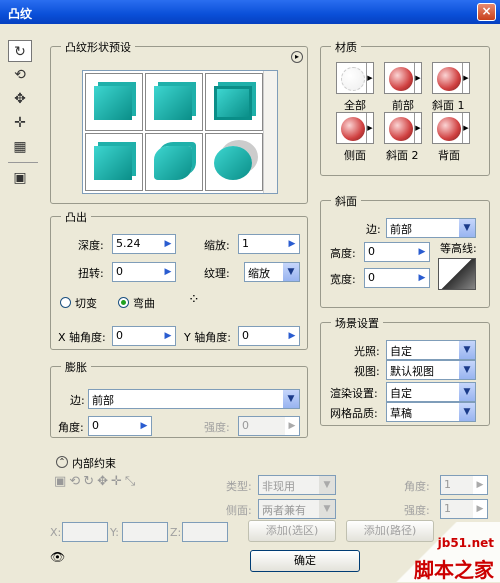  What do you see at coordinates (480, 485) in the screenshot?
I see `constraint-angle-spin-icon: ▶` at bounding box center [480, 485].